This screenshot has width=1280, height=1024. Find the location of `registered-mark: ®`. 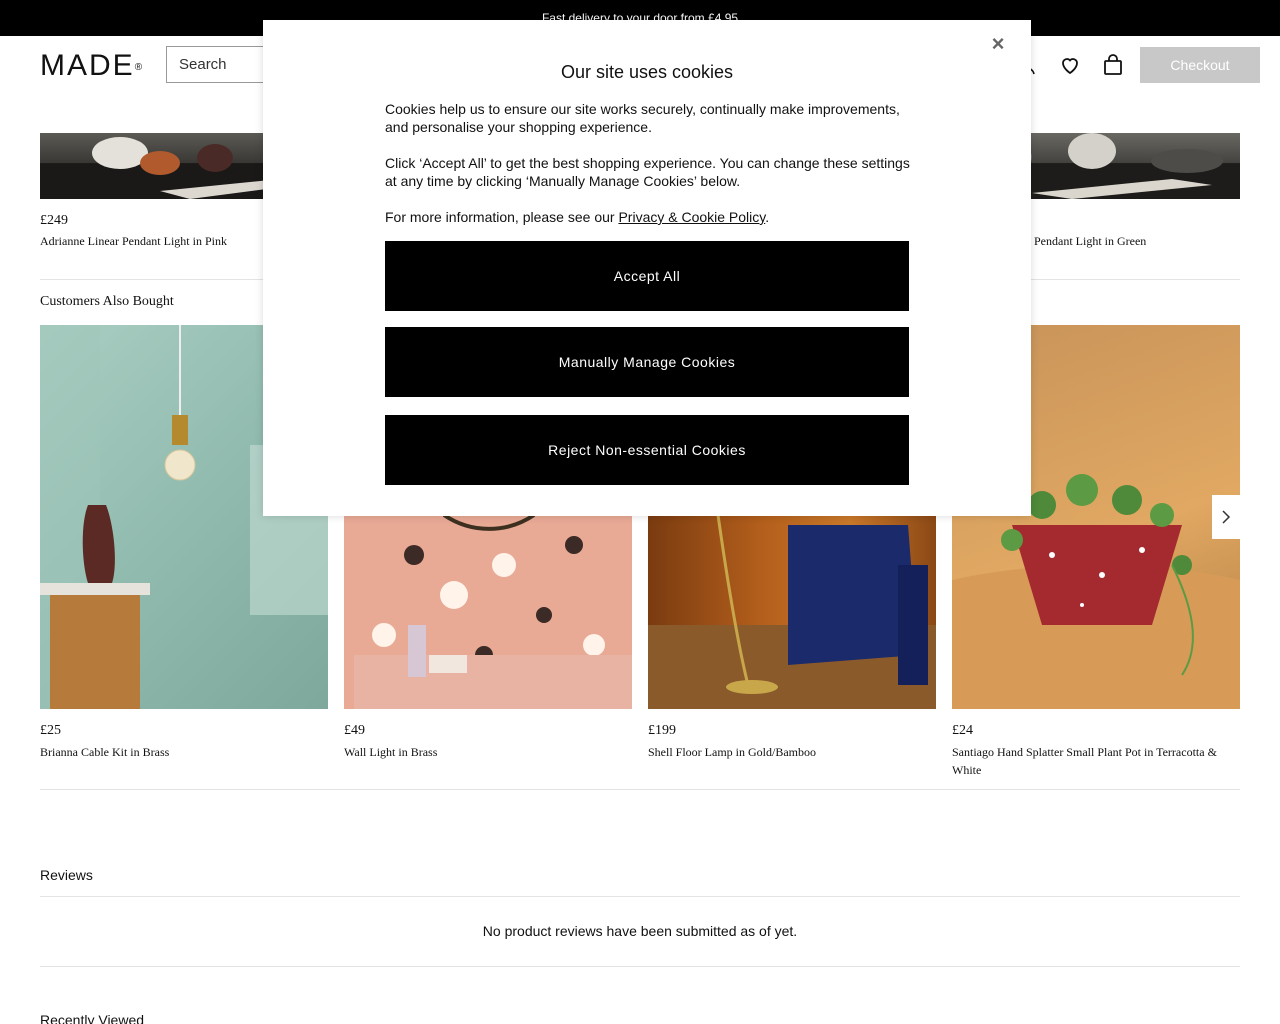

registered-mark: ® is located at coordinates (138, 67).